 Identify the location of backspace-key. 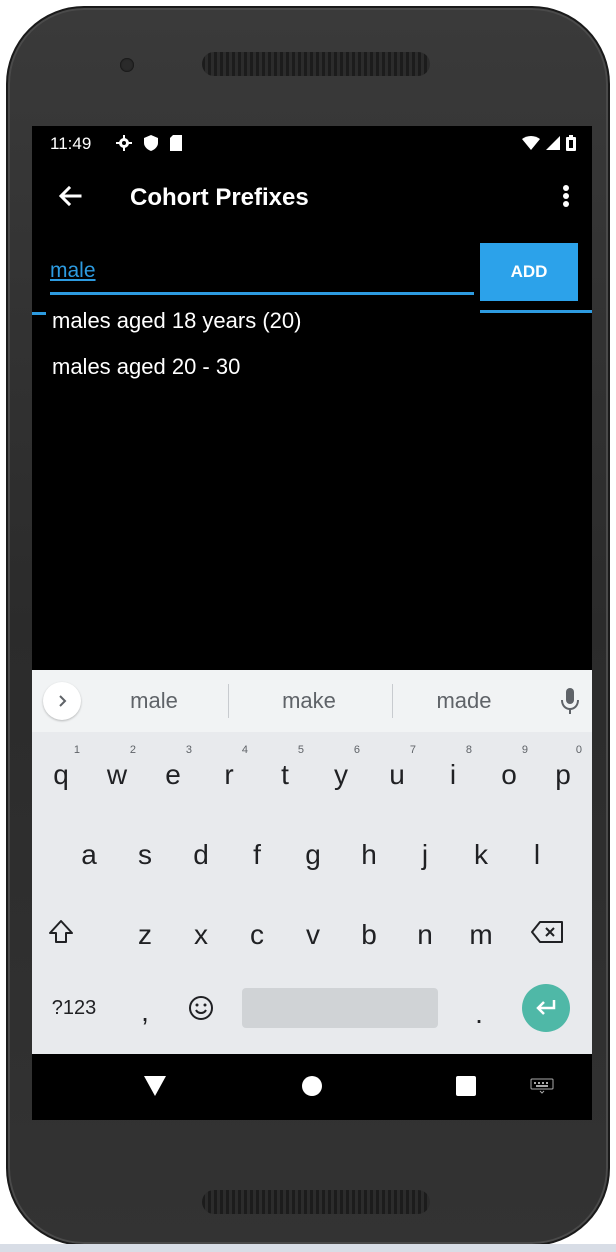
(547, 932).